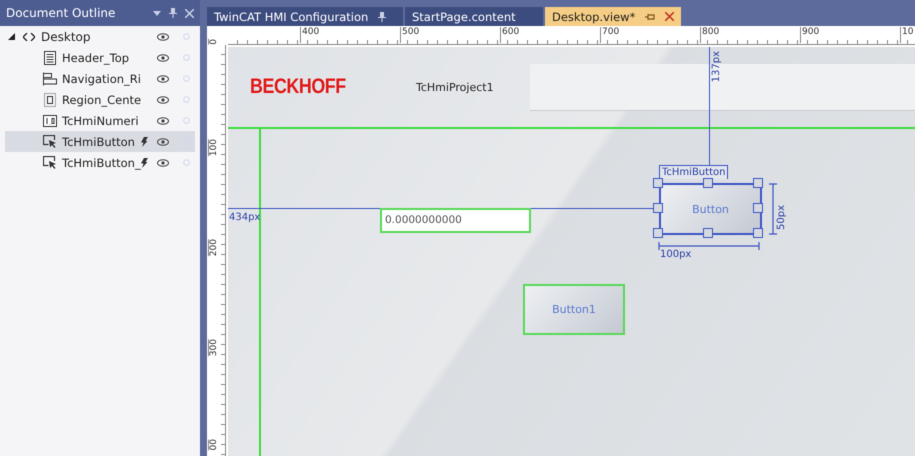  I want to click on item-label: Header_Top, so click(96, 57).